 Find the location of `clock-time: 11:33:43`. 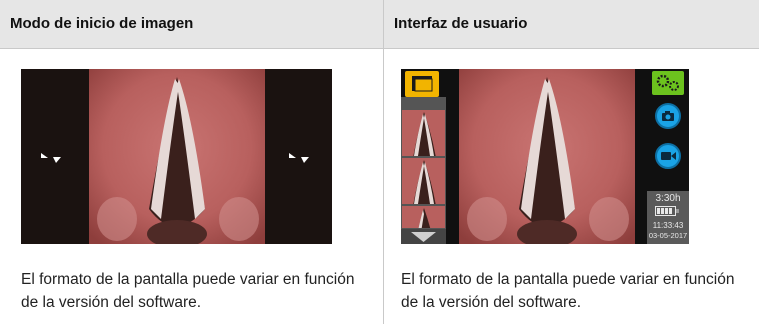

clock-time: 11:33:43 is located at coordinates (668, 225).